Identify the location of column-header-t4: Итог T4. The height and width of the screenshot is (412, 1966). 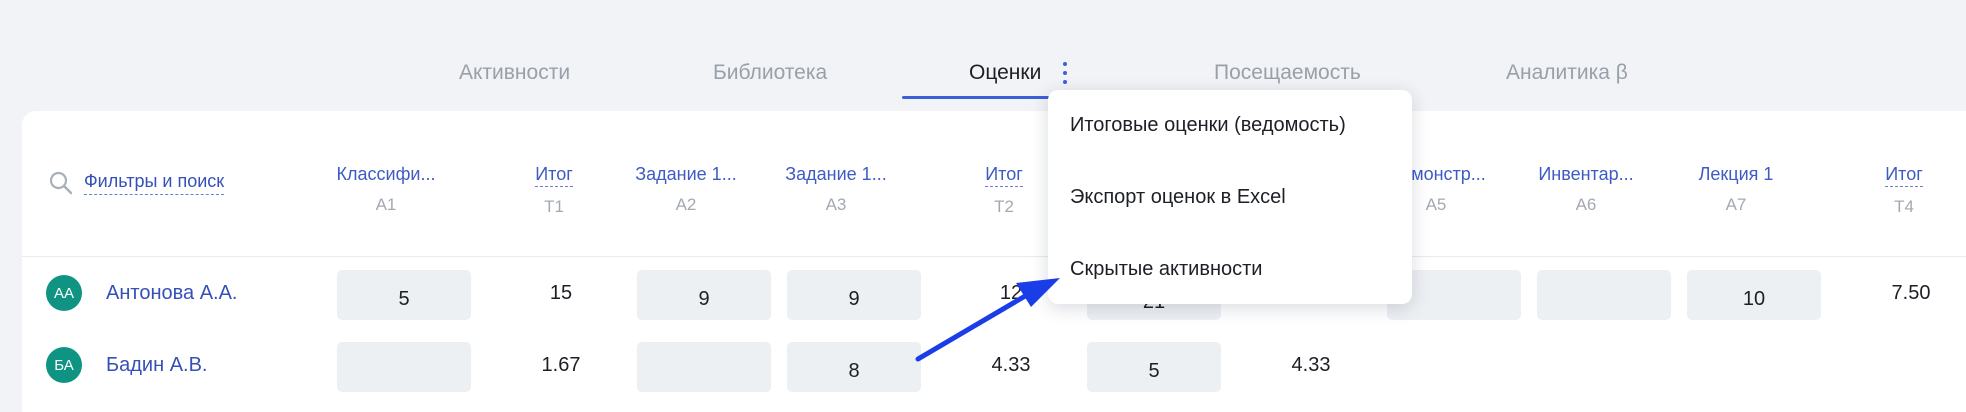
(1900, 190).